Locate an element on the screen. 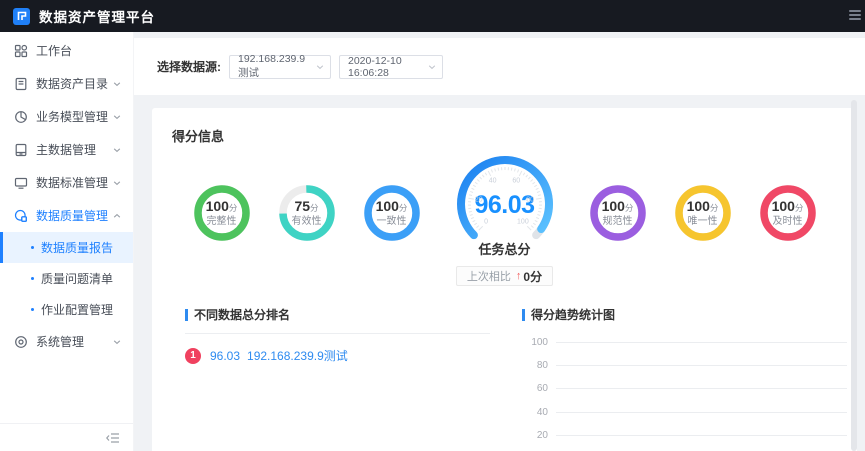 Image resolution: width=865 pixels, height=451 pixels. workbench-grid-icon is located at coordinates (21, 51).